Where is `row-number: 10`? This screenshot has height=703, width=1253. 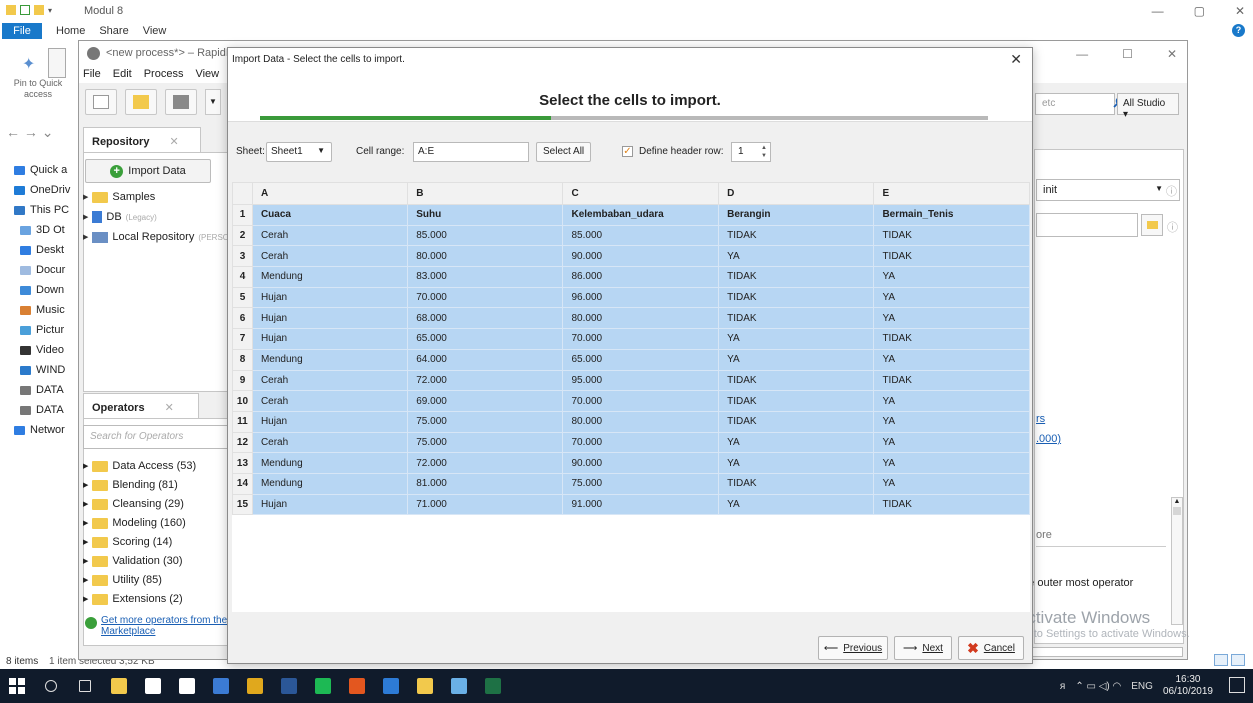
row-number: 10 is located at coordinates (242, 401).